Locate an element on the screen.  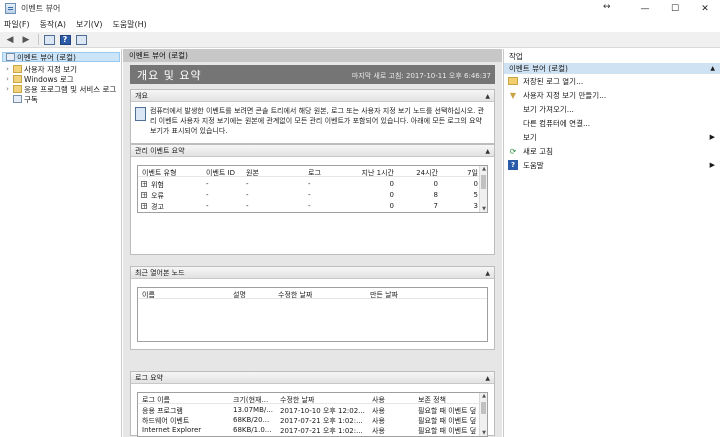
column-header: 로그 이름 is located at coordinates (156, 400).